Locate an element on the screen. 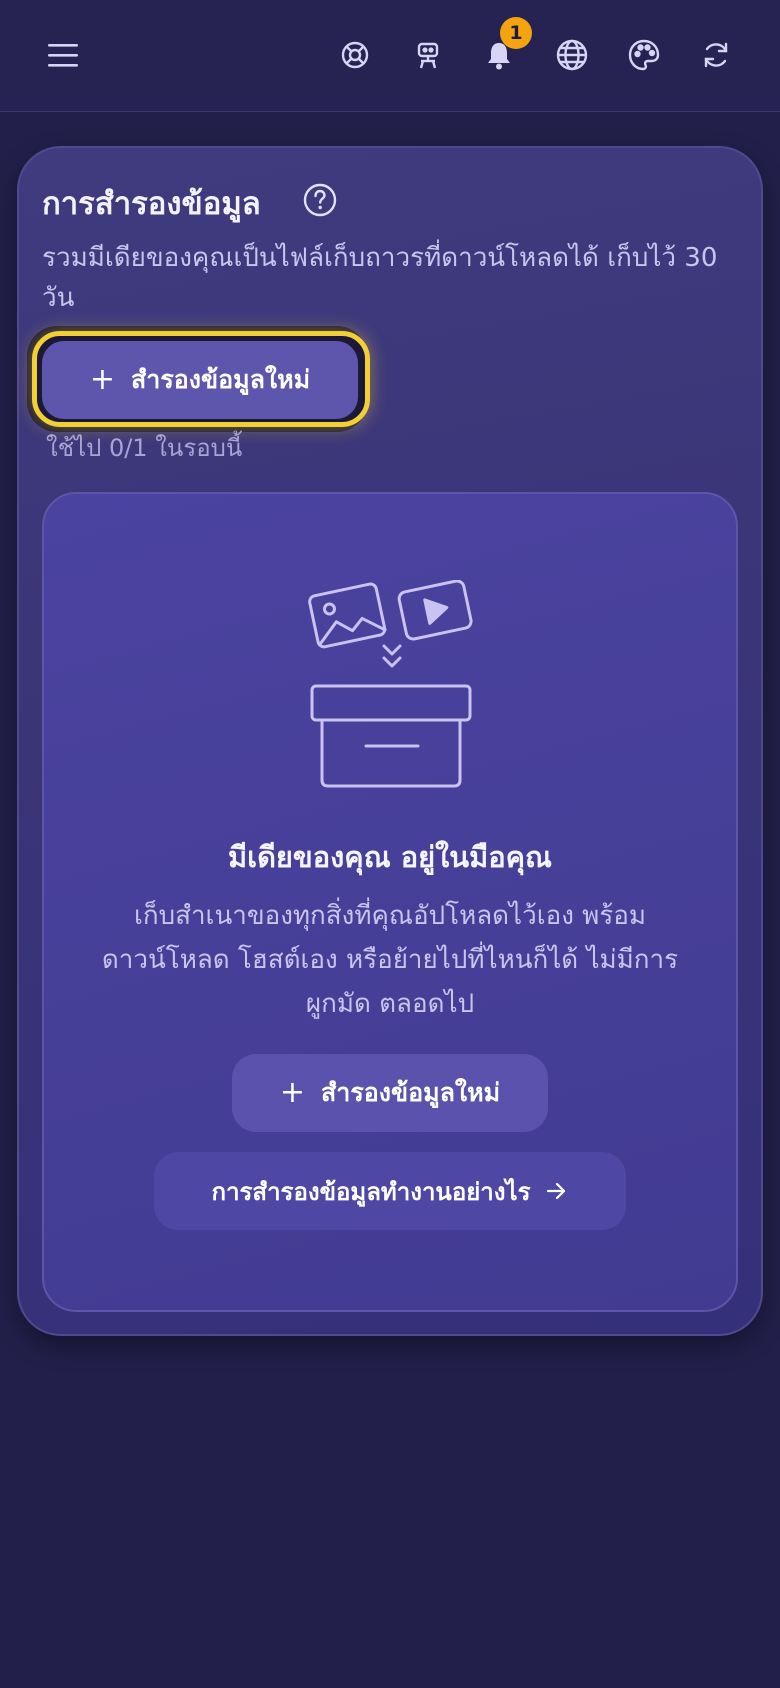 This screenshot has height=1688, width=780. robot-icon is located at coordinates (428, 55).